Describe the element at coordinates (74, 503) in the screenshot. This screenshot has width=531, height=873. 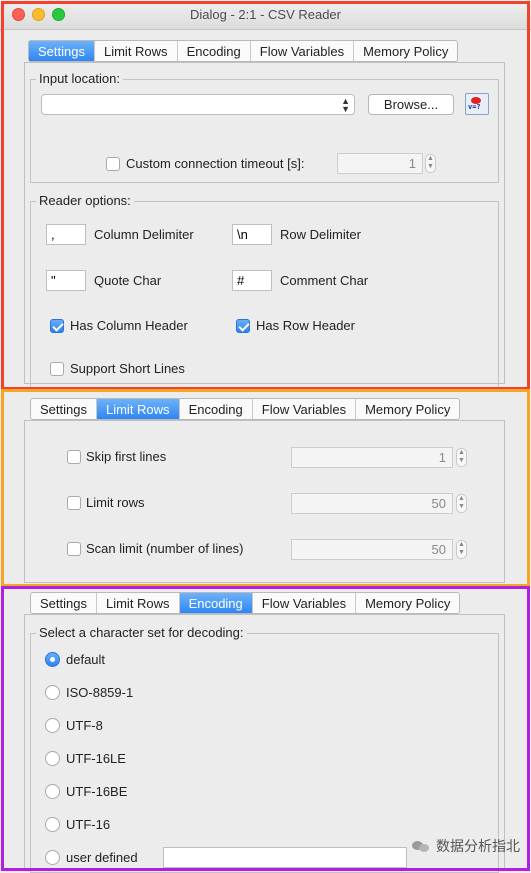
I see `limit-rows-checkbox` at that location.